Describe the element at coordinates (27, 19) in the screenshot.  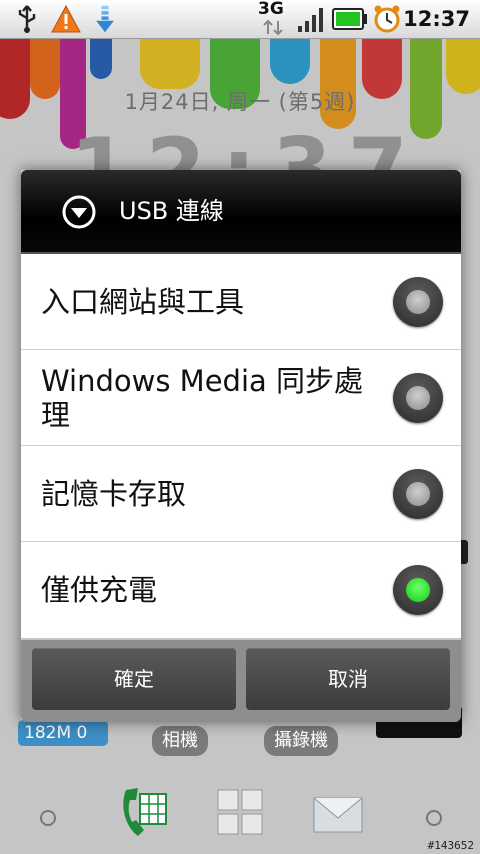
I see `usb-icon` at that location.